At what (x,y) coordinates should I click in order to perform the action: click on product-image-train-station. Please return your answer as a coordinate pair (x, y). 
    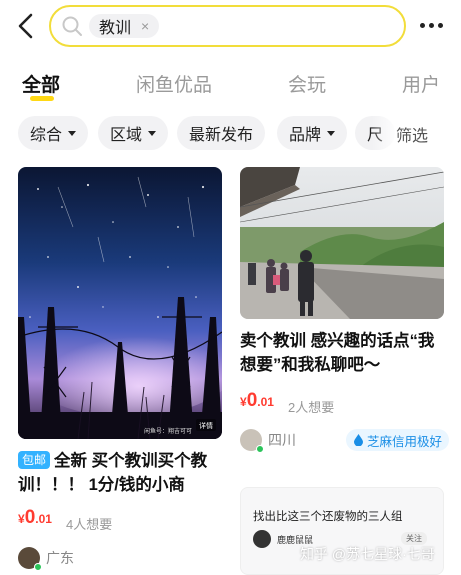
    Looking at the image, I should click on (342, 243).